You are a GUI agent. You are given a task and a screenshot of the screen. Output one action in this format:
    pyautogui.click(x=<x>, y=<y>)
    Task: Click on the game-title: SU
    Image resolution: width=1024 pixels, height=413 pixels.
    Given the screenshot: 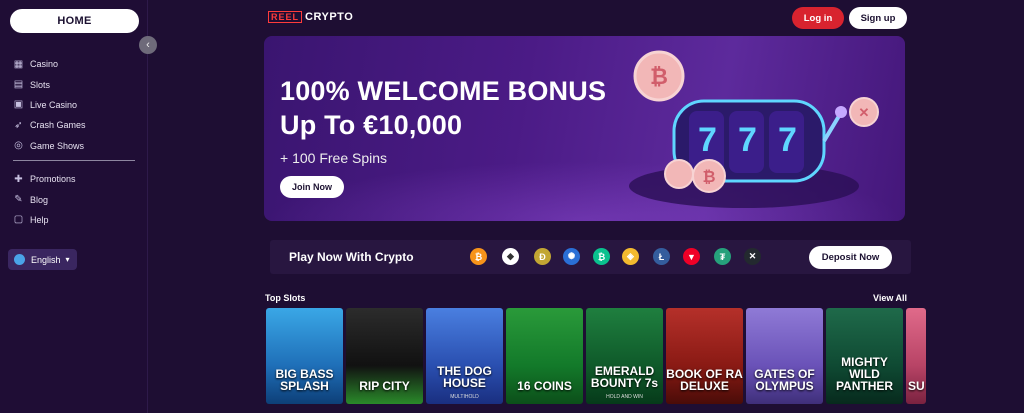 What is the action you would take?
    pyautogui.click(x=916, y=386)
    